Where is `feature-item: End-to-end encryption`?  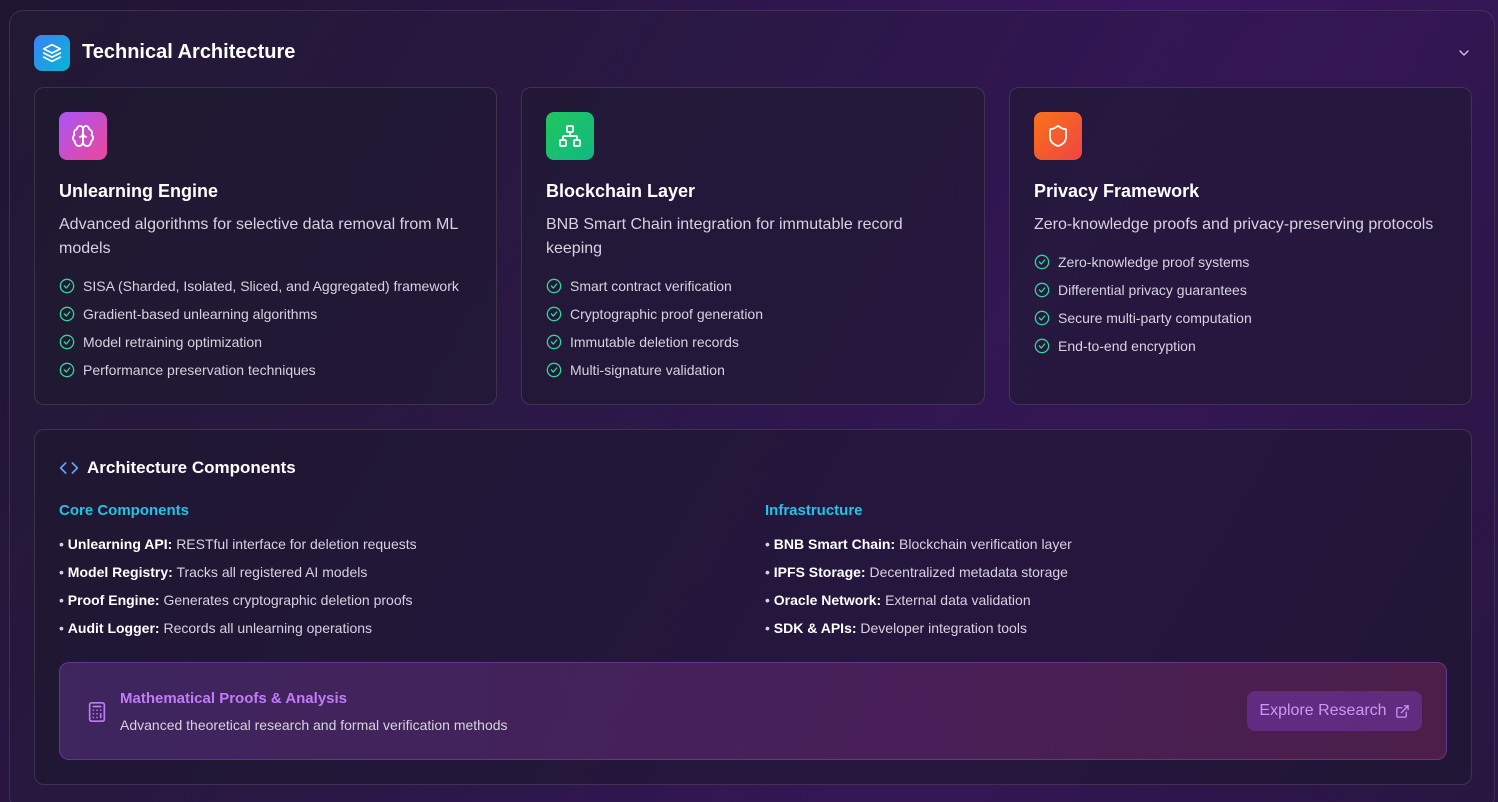
feature-item: End-to-end encryption is located at coordinates (1244, 346).